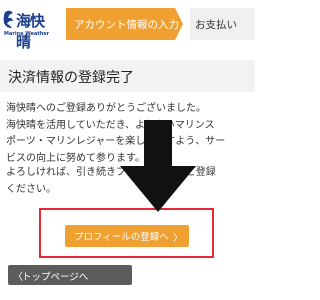 The width and height of the screenshot is (320, 300). Describe the element at coordinates (30, 30) in the screenshot. I see `logo: 海快晴 Marine Weather` at that location.